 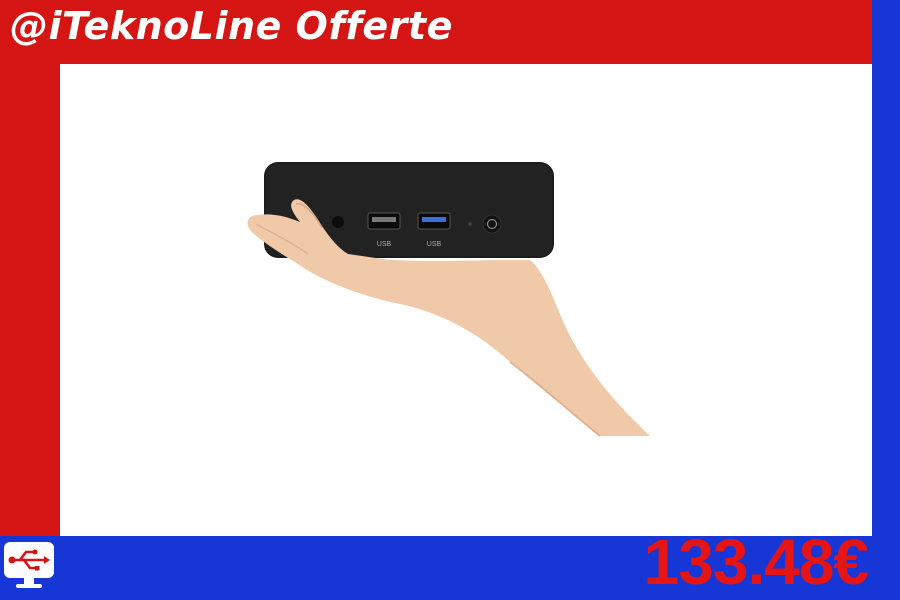 What do you see at coordinates (384, 244) in the screenshot?
I see `usb-label-1: USB` at bounding box center [384, 244].